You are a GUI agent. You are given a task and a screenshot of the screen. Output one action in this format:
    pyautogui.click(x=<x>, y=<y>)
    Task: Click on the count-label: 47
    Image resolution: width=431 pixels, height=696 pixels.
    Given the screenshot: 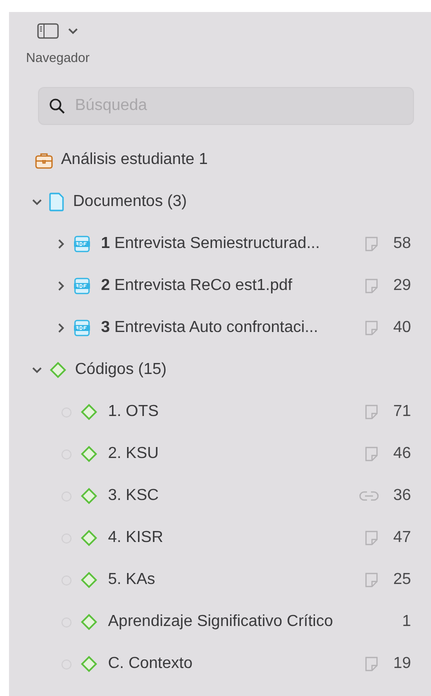 What is the action you would take?
    pyautogui.click(x=401, y=538)
    